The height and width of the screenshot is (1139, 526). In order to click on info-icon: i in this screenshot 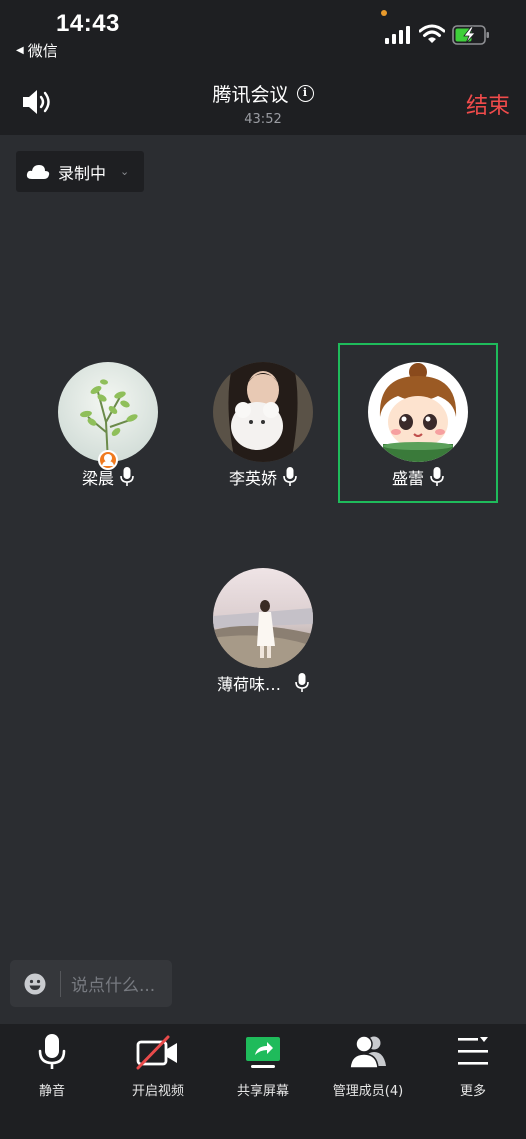, I will do `click(305, 93)`.